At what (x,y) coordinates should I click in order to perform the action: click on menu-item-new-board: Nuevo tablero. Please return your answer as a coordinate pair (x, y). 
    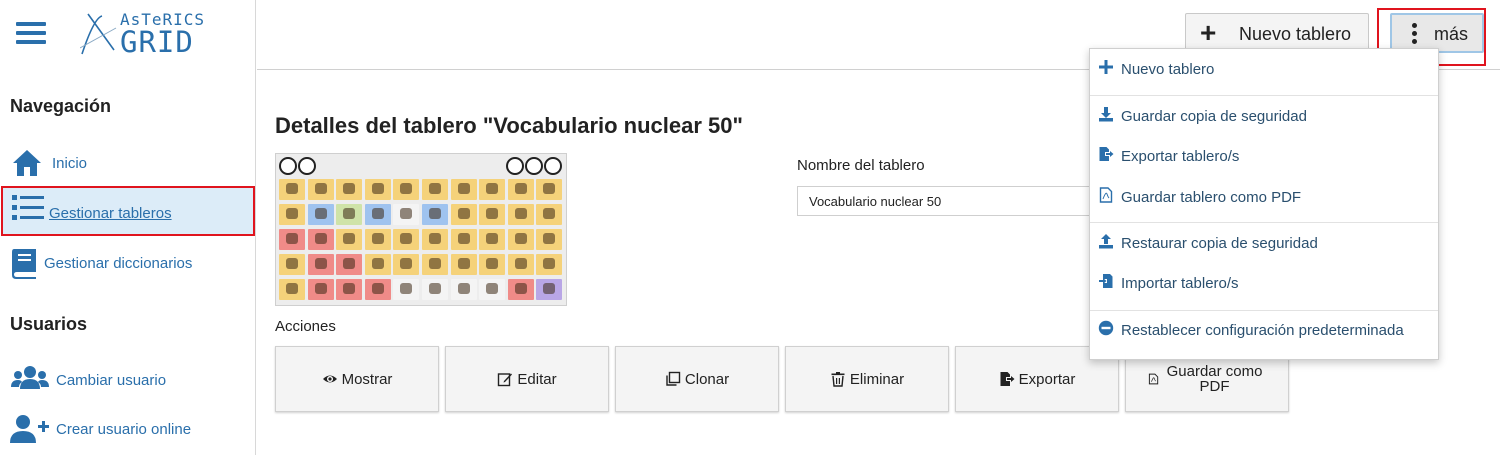
    Looking at the image, I should click on (1264, 69).